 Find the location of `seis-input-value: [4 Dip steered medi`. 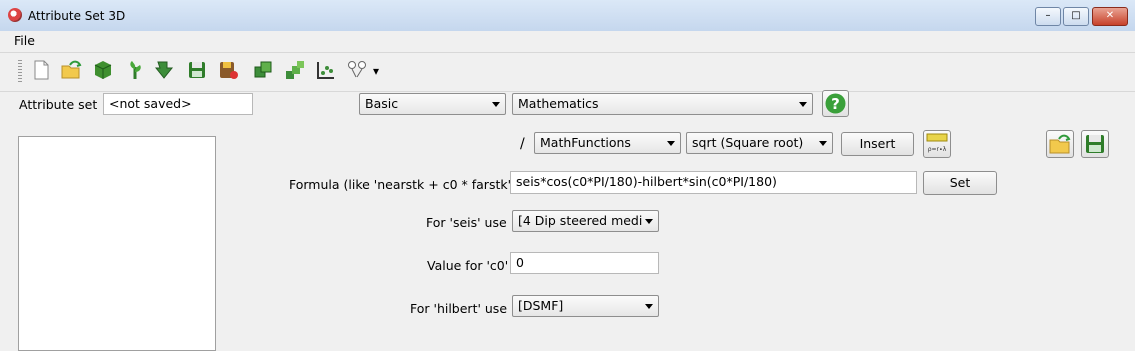

seis-input-value: [4 Dip steered medi is located at coordinates (580, 220).